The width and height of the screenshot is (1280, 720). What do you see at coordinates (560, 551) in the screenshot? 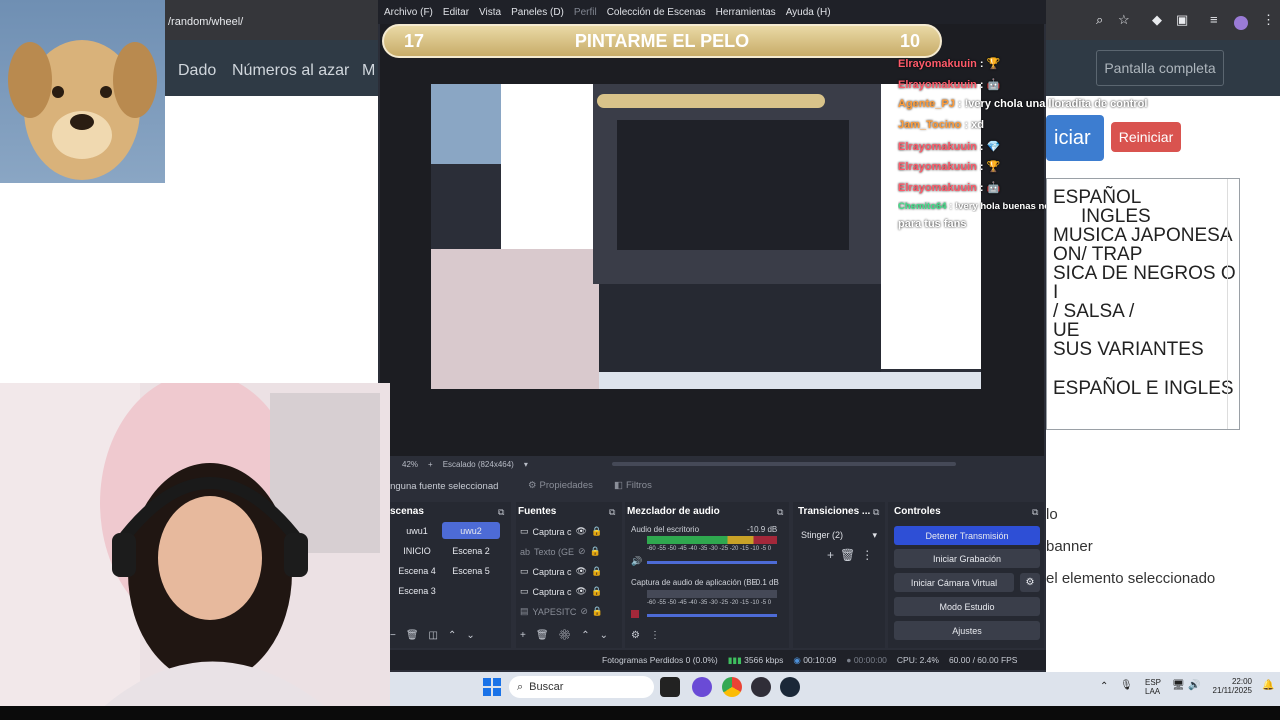
I see `source-item: ab Texto (GE ⊘ 🔒` at bounding box center [560, 551].